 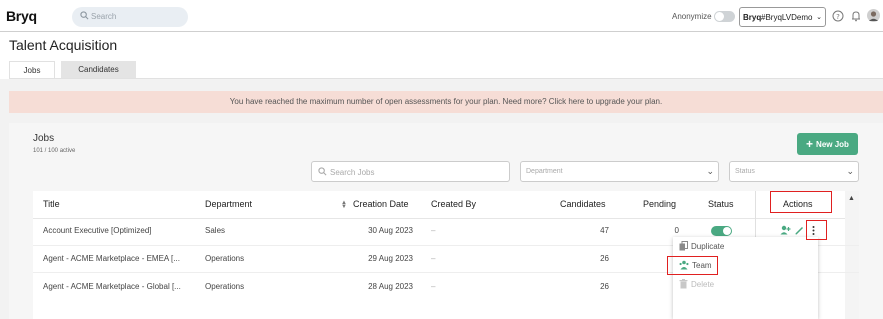 I want to click on row-title: Account Executive [Optimized], so click(x=97, y=230).